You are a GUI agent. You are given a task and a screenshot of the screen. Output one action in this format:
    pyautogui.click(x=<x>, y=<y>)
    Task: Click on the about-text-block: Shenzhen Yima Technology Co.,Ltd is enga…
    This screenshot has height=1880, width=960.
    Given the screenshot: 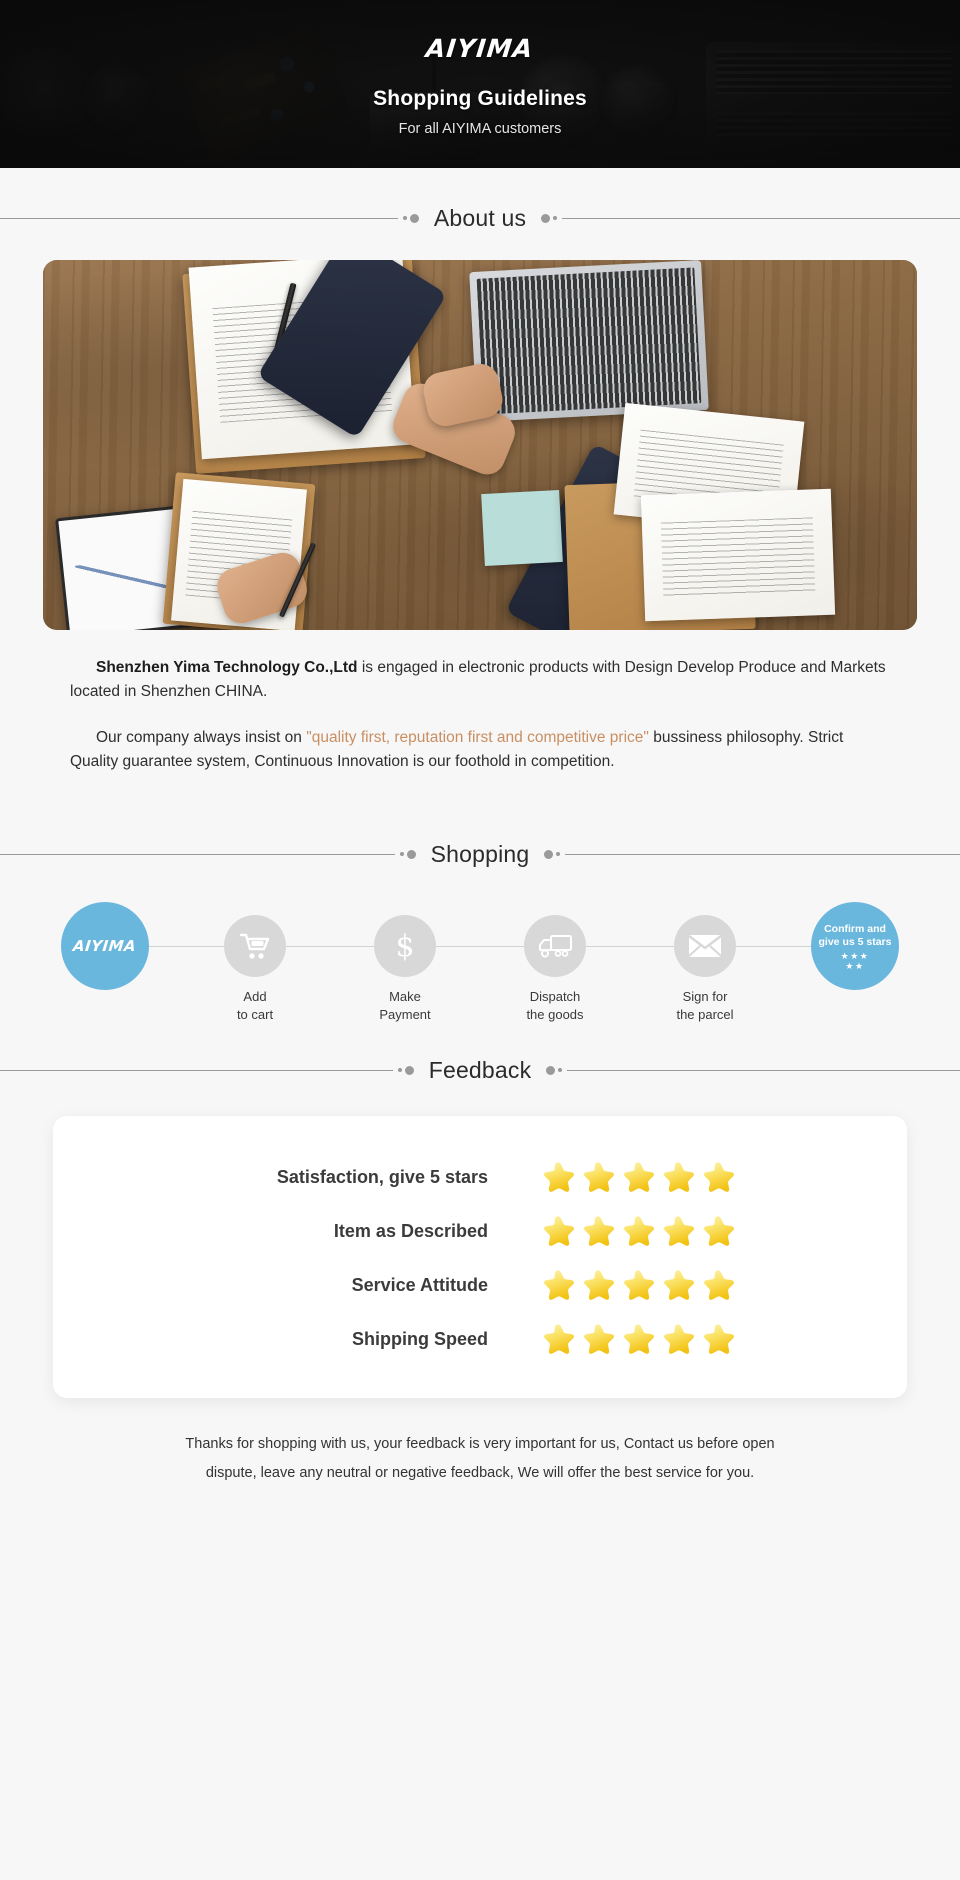 What is the action you would take?
    pyautogui.click(x=480, y=702)
    